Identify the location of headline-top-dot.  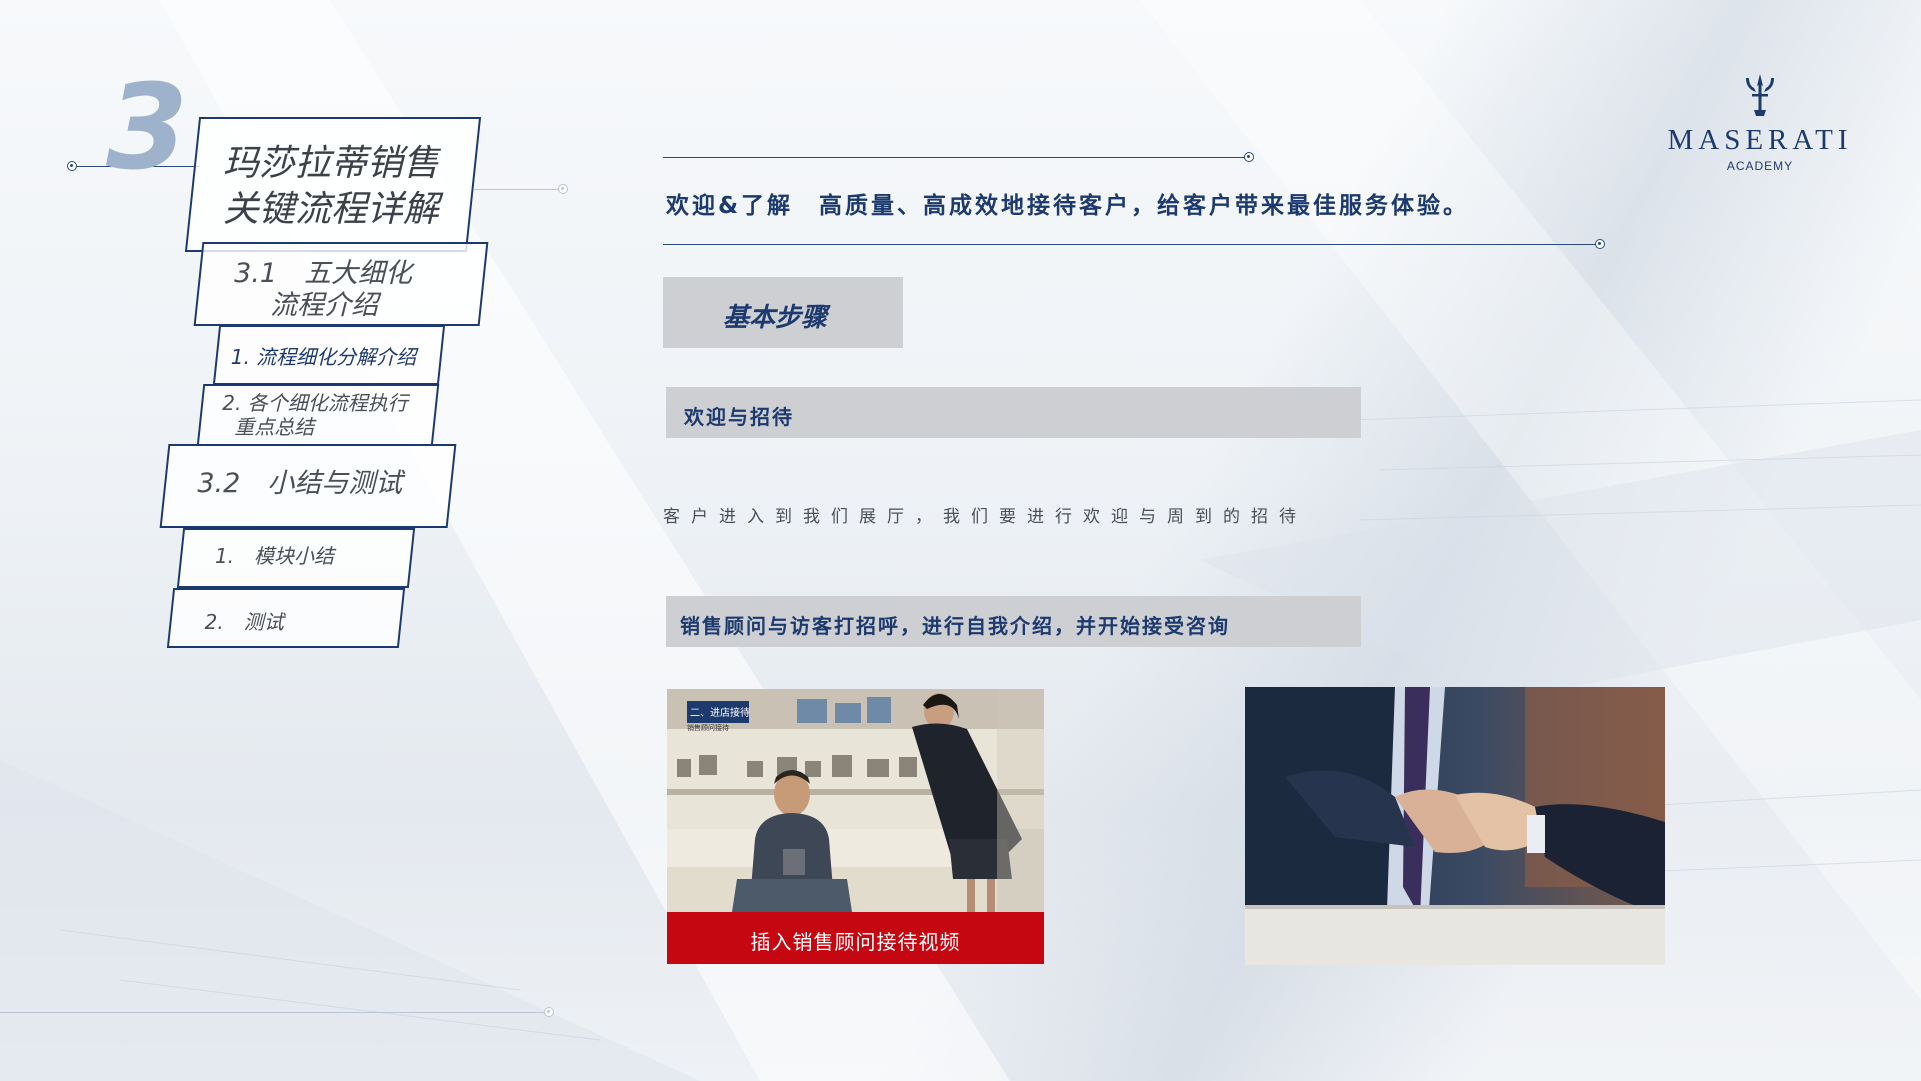
(1249, 157).